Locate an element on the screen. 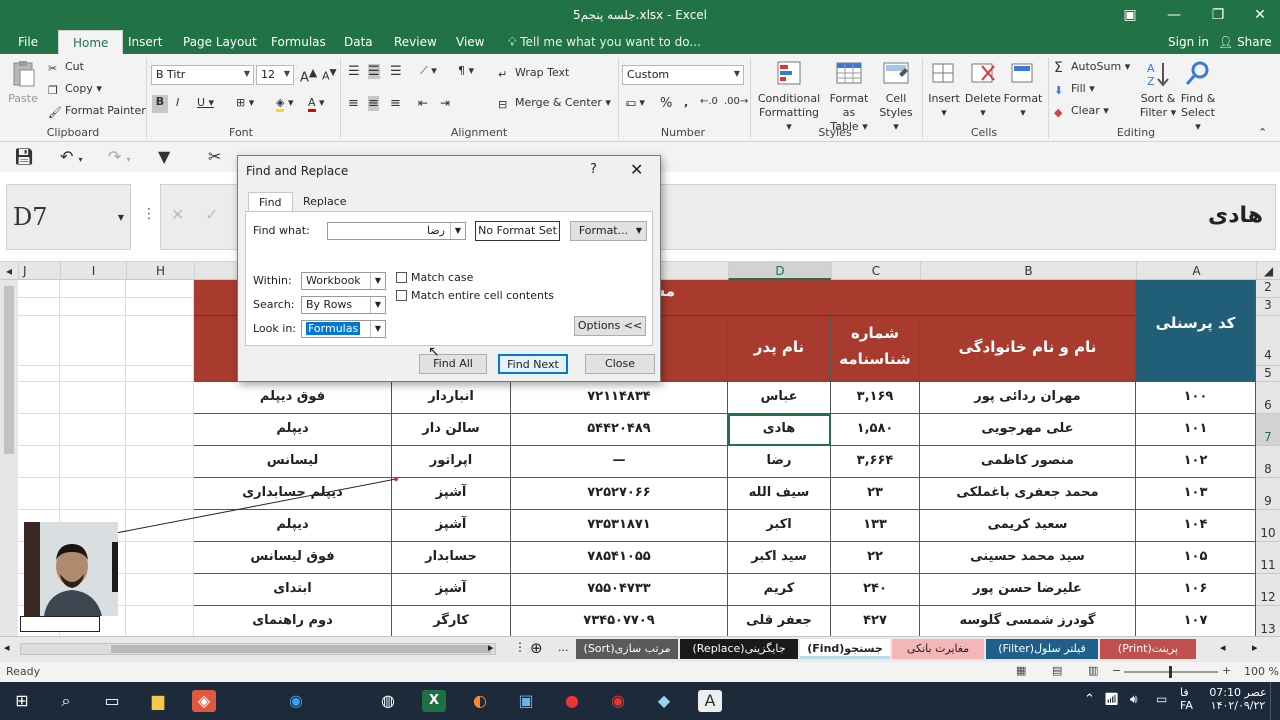  cell-name: علی مهرجویی is located at coordinates (1028, 430).